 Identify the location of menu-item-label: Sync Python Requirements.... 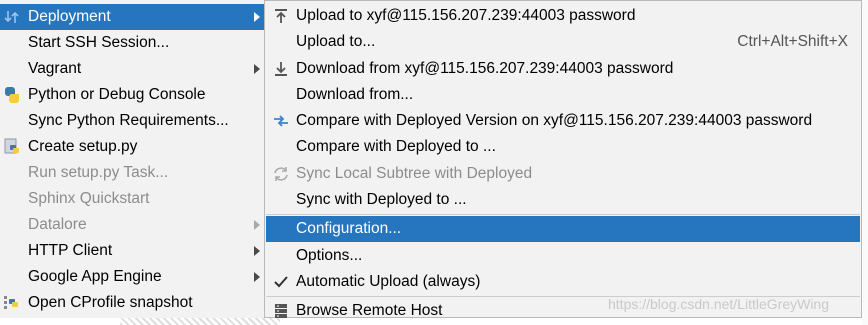
(128, 120).